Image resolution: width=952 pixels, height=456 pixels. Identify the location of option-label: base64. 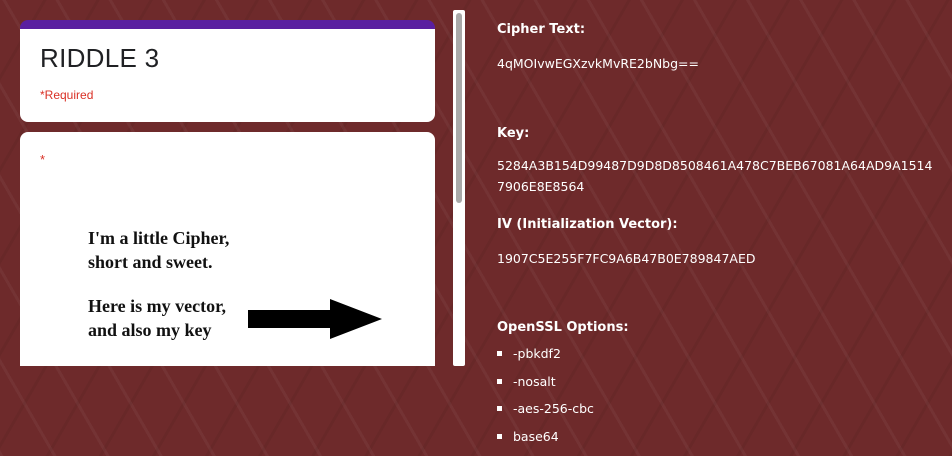
(536, 436).